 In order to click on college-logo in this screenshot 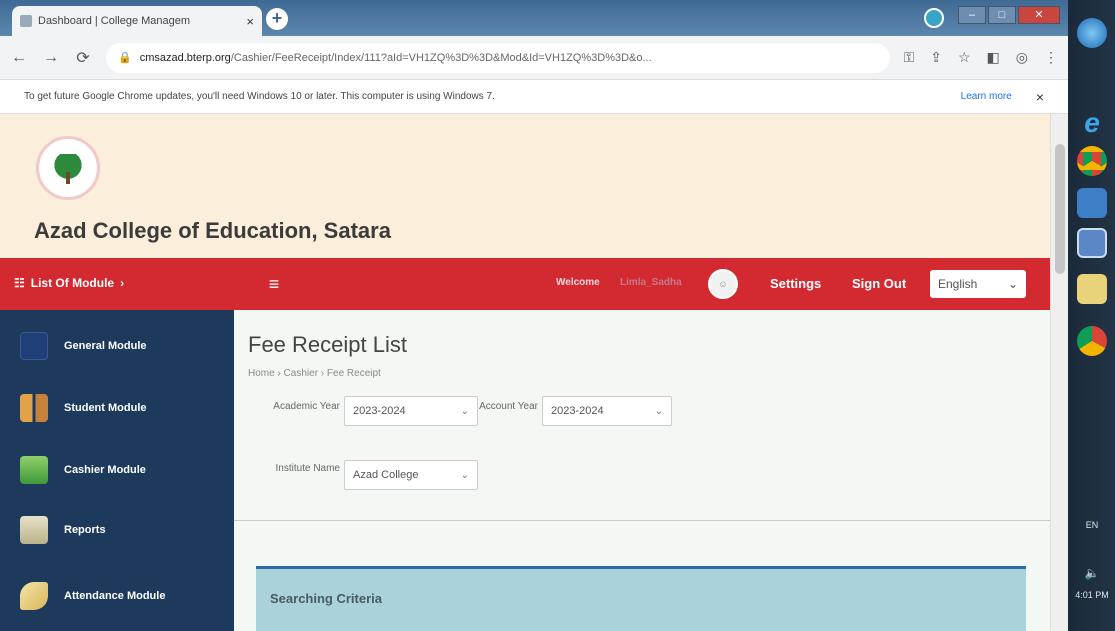, I will do `click(68, 168)`.